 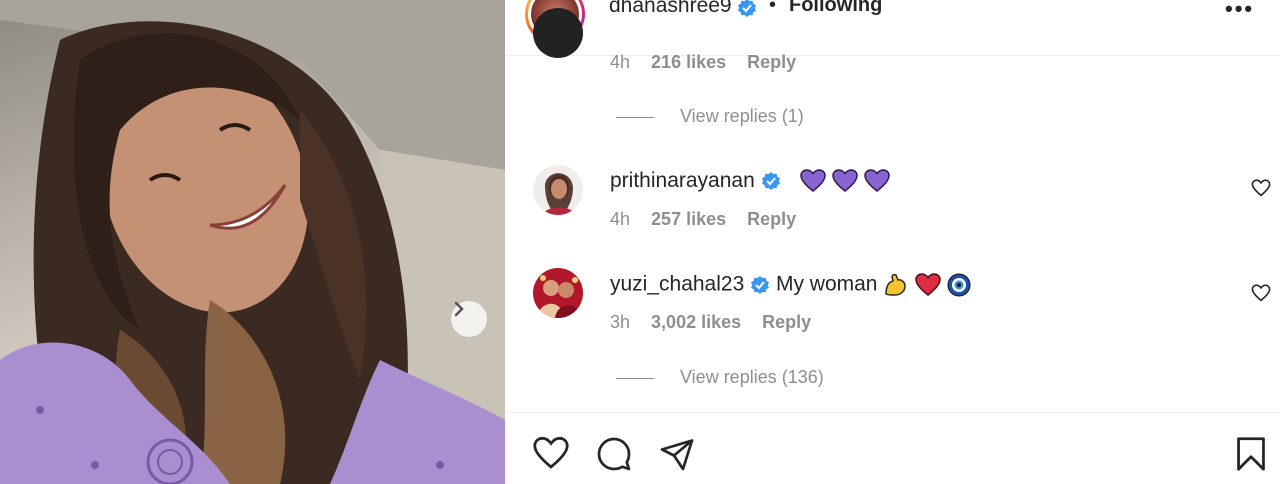 What do you see at coordinates (742, 116) in the screenshot?
I see `view-replies-label: View replies (1)` at bounding box center [742, 116].